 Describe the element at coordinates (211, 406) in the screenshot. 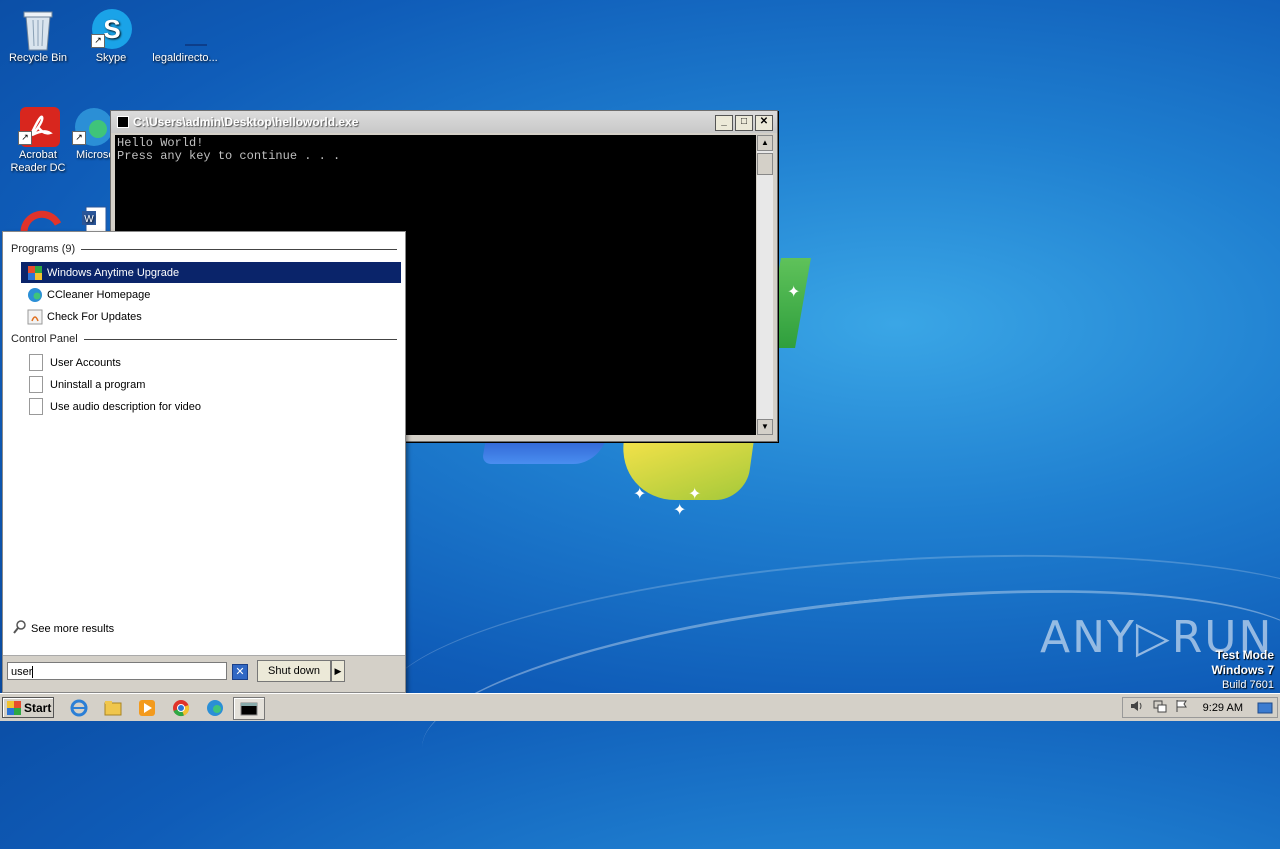

I see `control-panel-audio-description: Use audio description for video` at that location.